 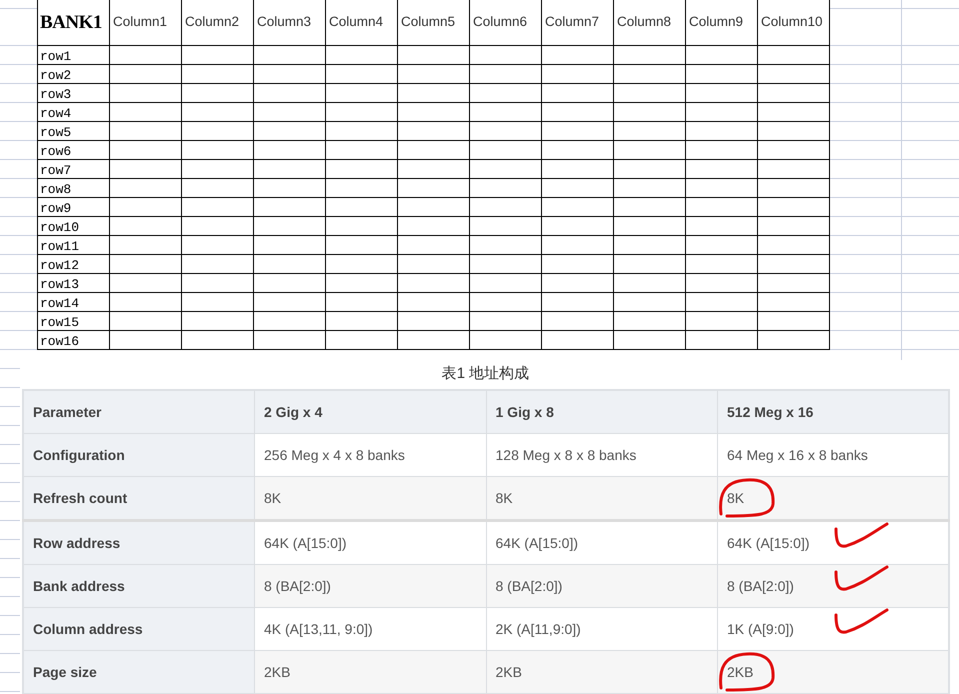 What do you see at coordinates (138, 498) in the screenshot?
I see `row-label: Refresh count` at bounding box center [138, 498].